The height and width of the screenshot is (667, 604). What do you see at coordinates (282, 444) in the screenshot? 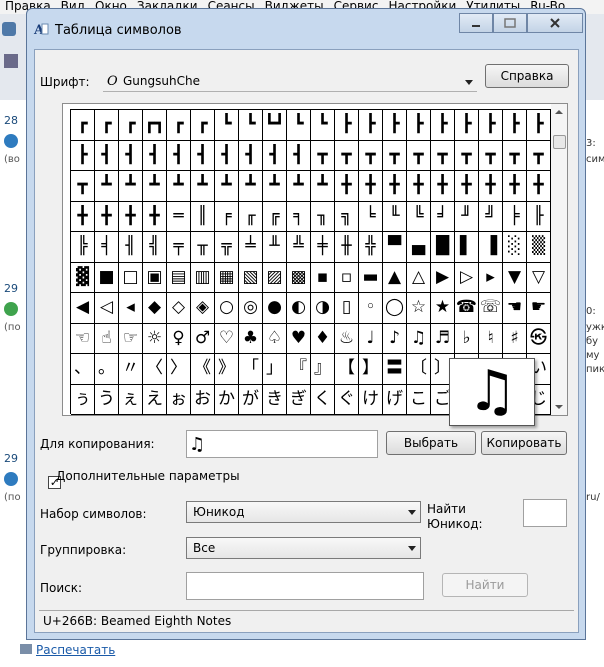
I see `copy-field: ♫` at bounding box center [282, 444].